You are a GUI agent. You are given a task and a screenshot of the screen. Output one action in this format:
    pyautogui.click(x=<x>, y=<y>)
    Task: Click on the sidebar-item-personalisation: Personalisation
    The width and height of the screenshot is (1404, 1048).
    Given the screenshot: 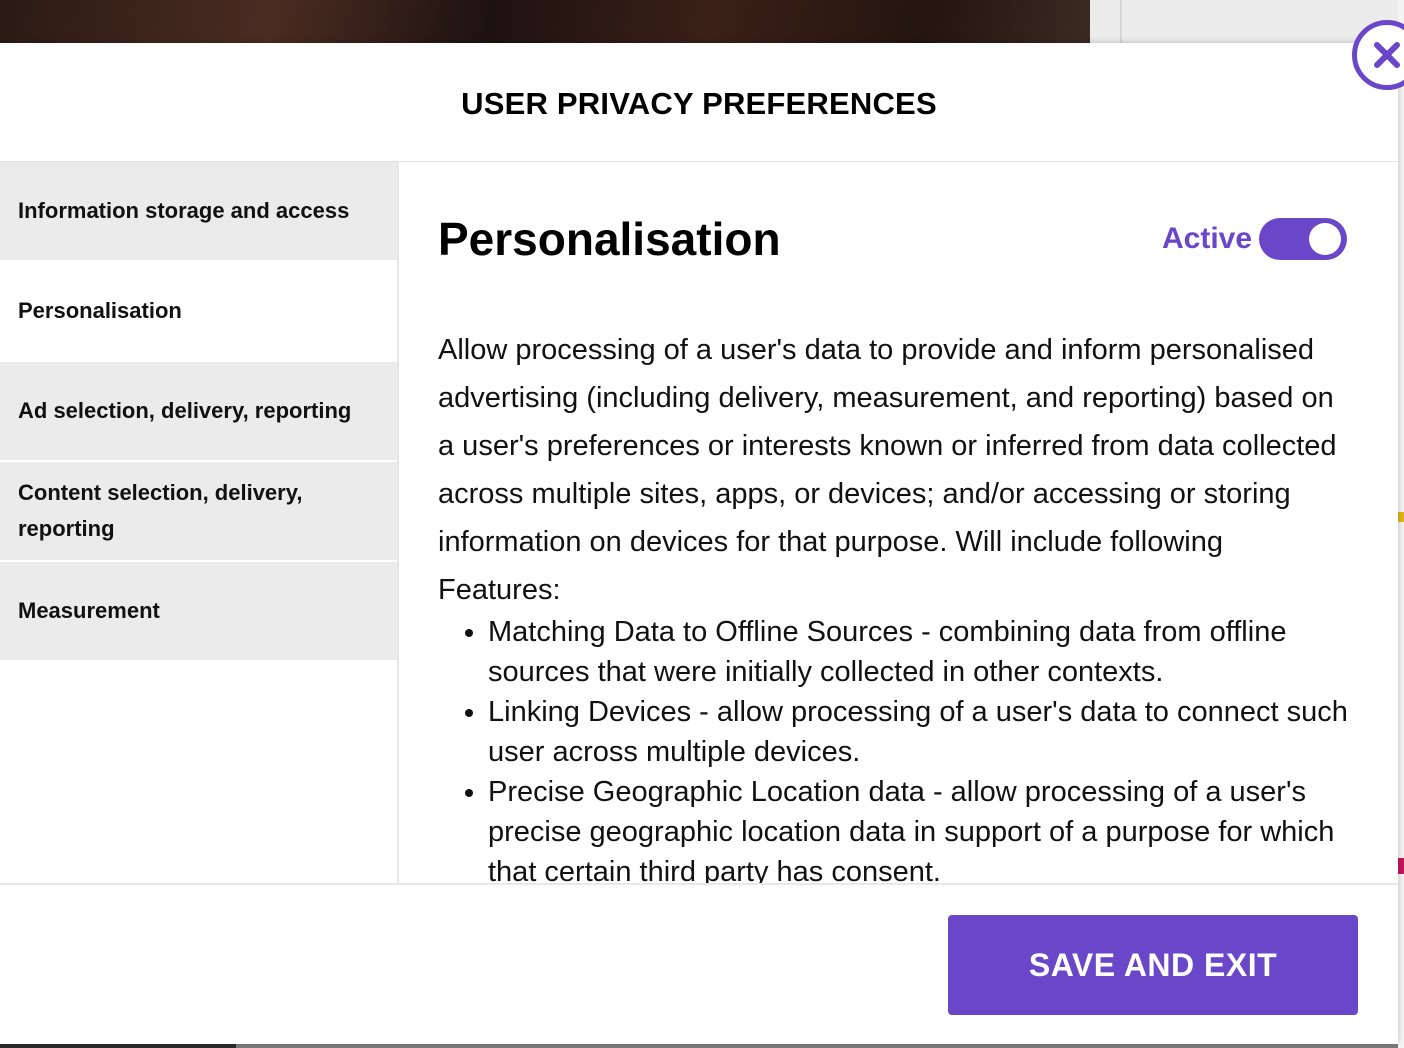 What is the action you would take?
    pyautogui.click(x=198, y=312)
    